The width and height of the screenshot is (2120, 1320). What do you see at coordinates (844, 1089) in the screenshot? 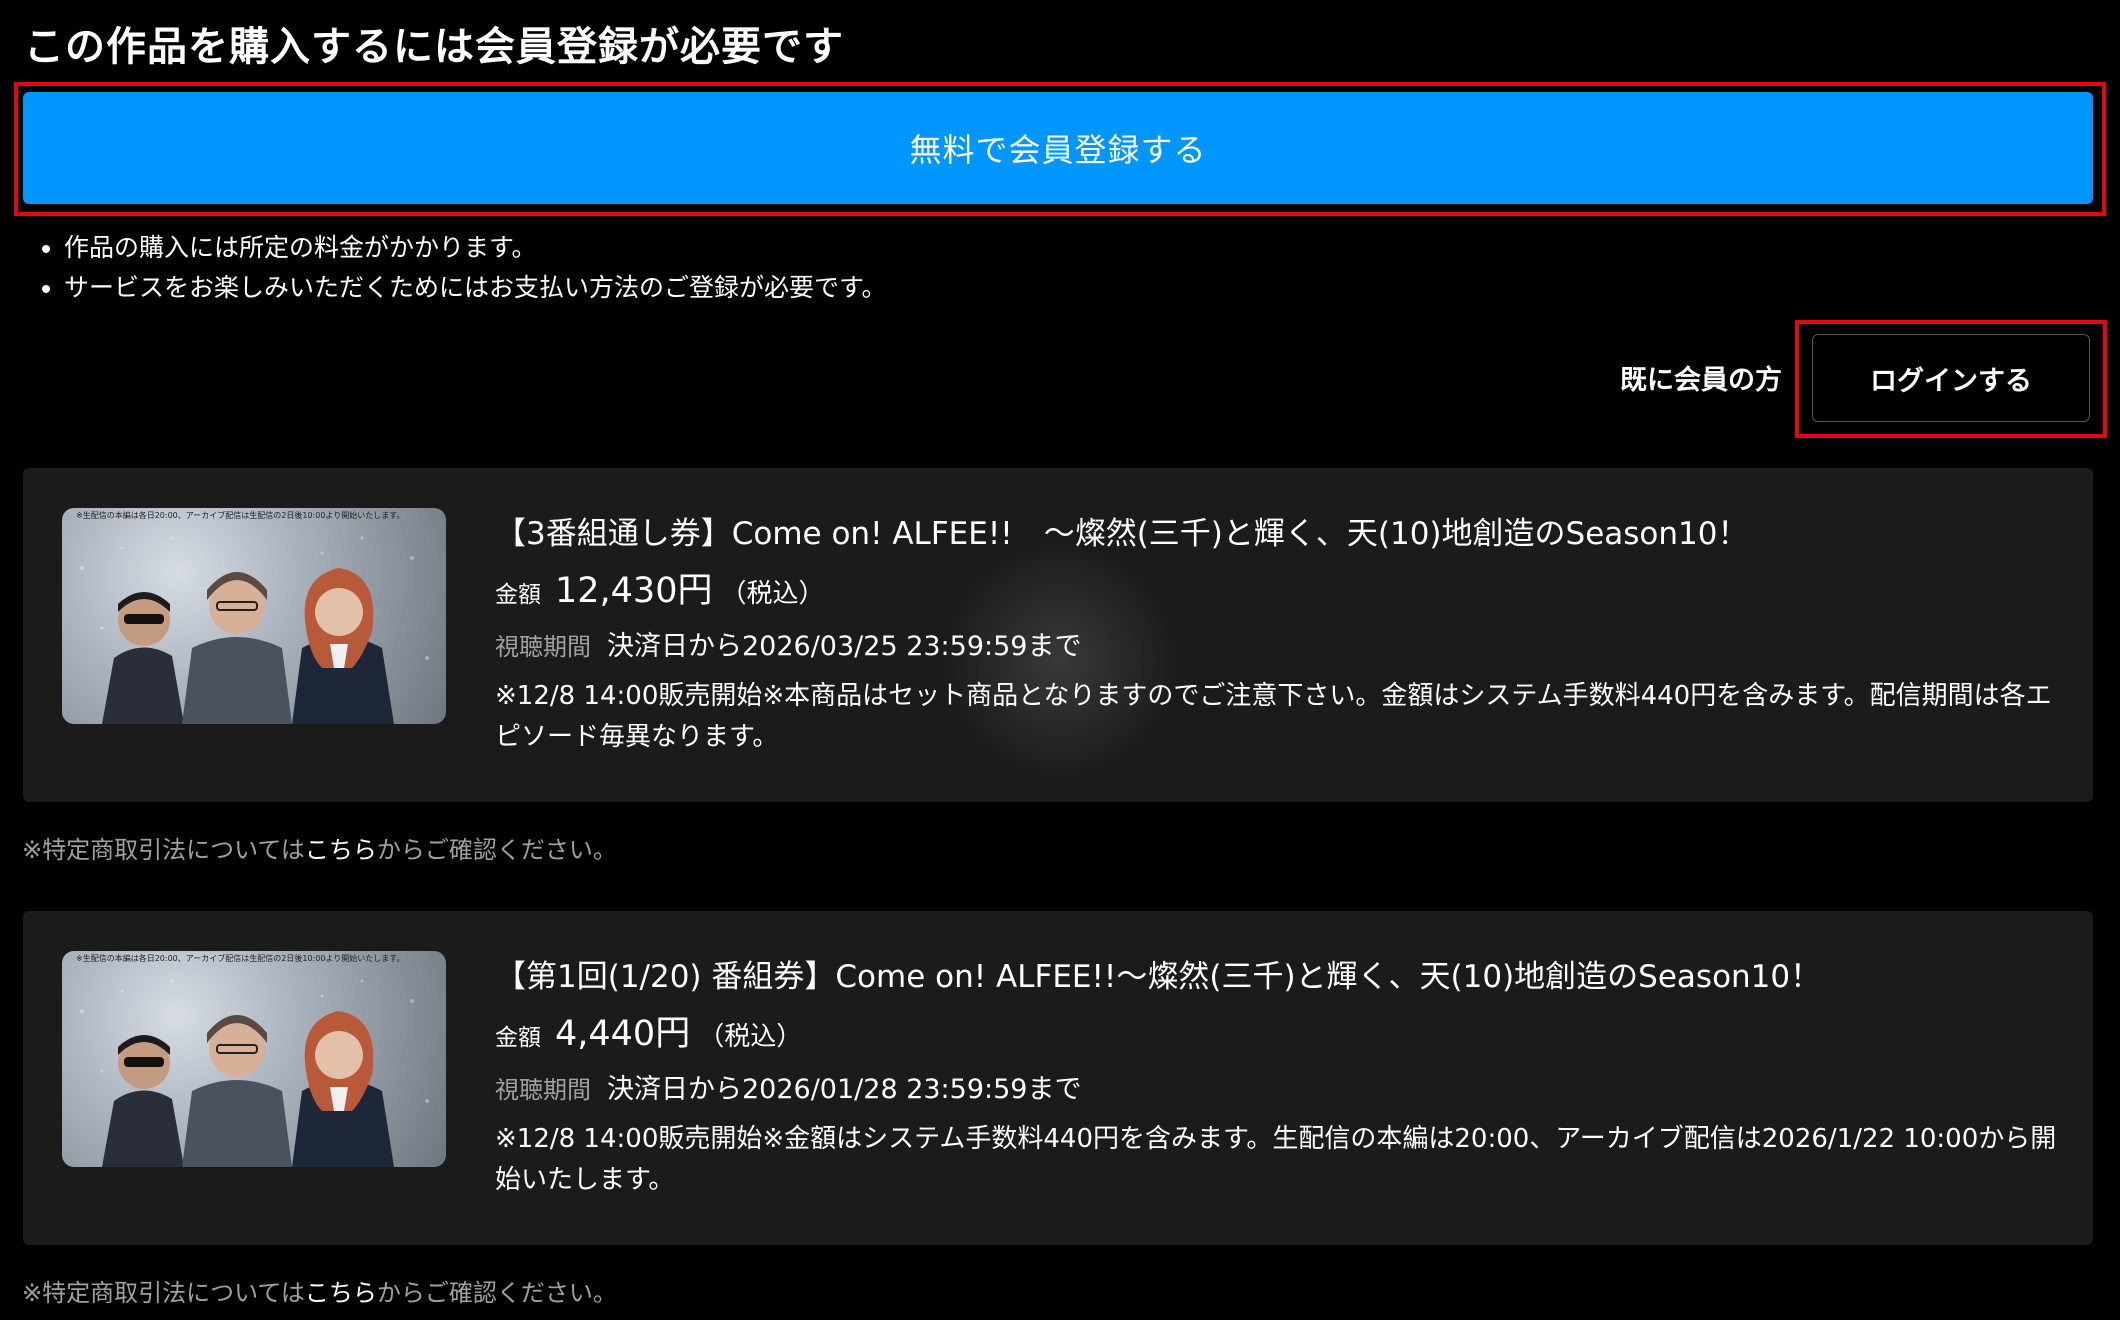
I see `period-value: 決済日から2026/01/28 23:59:59まで` at bounding box center [844, 1089].